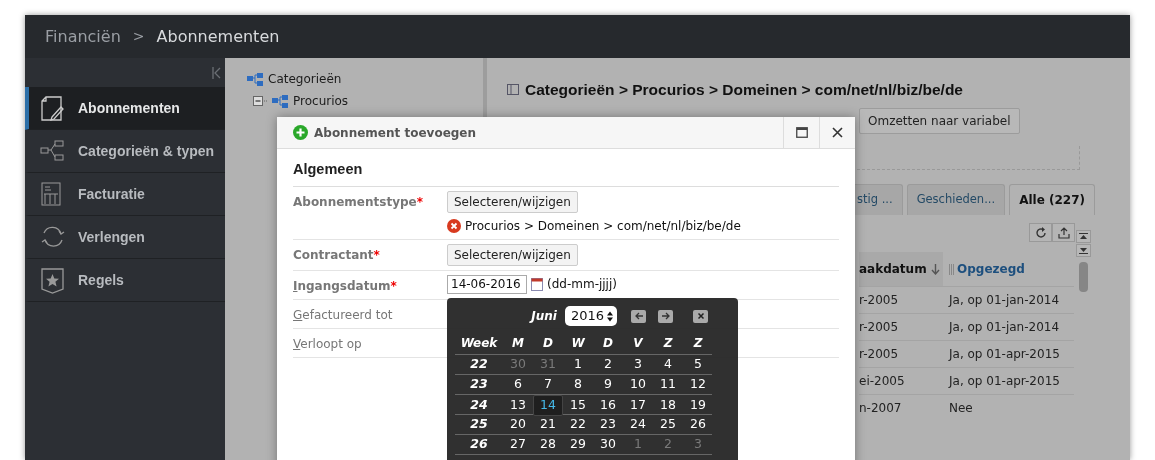 The image size is (1155, 460). I want to click on next-month-button, so click(665, 316).